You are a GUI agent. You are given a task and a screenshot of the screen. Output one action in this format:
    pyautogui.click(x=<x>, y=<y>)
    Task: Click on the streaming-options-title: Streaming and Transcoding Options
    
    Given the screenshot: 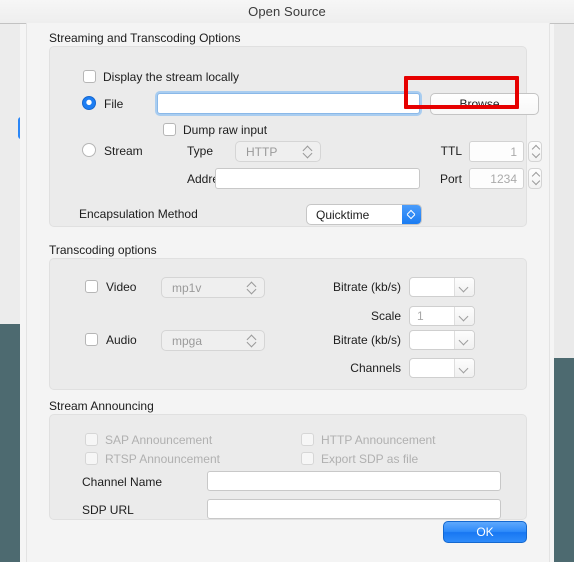 What is the action you would take?
    pyautogui.click(x=145, y=38)
    